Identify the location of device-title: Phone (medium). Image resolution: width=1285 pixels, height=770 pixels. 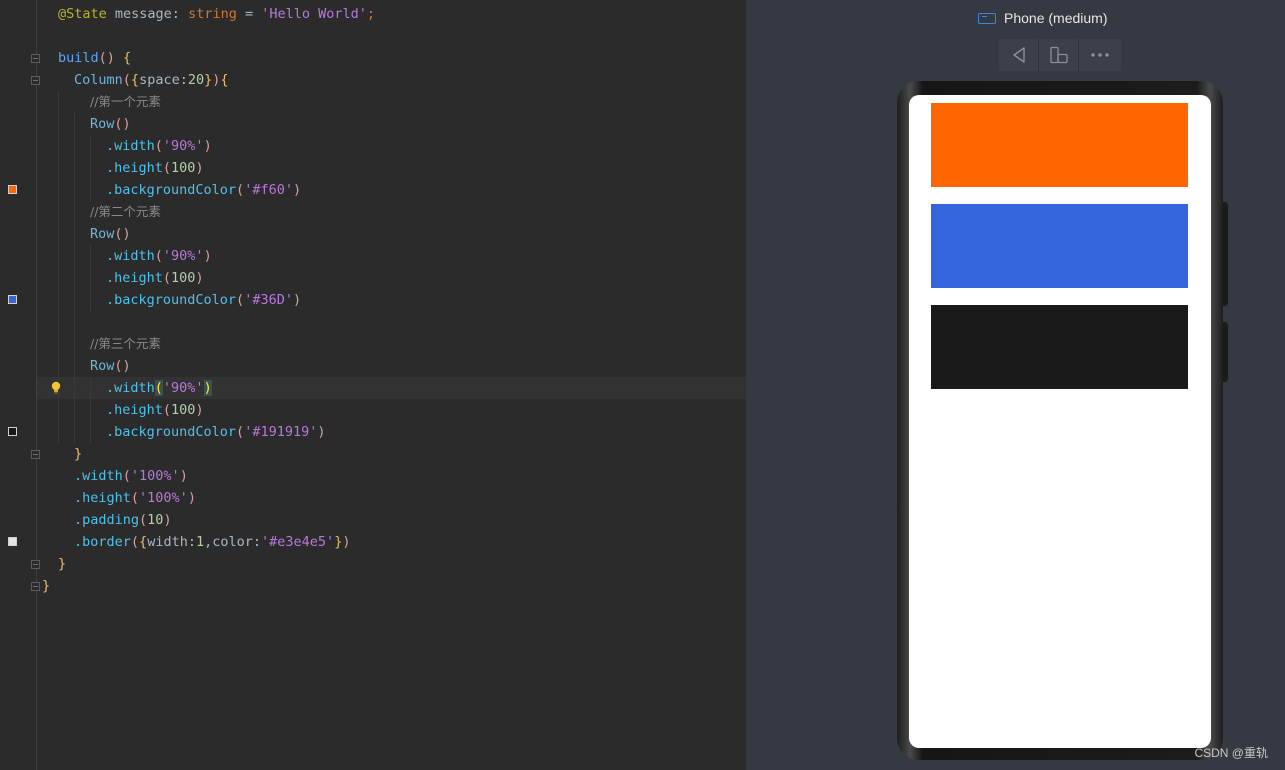
(1043, 18).